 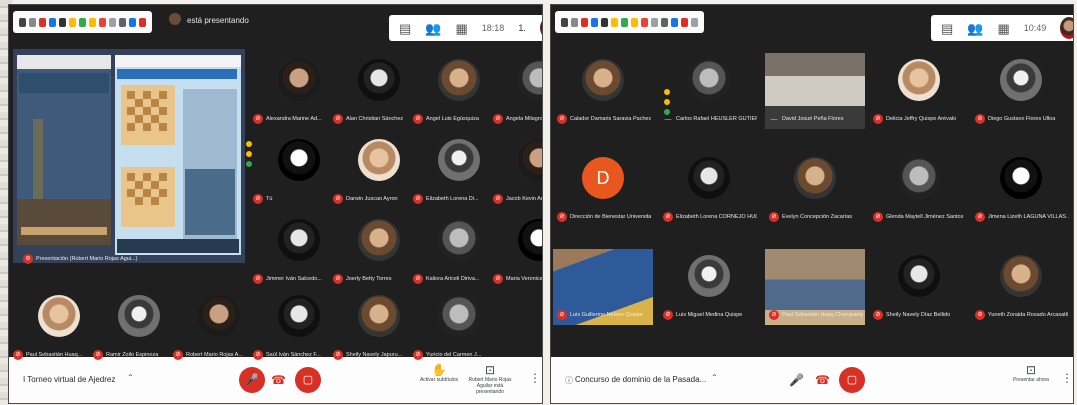 What do you see at coordinates (919, 287) in the screenshot?
I see `participant-tile: ⊘ Sheily Navely Díaz Bellido` at bounding box center [919, 287].